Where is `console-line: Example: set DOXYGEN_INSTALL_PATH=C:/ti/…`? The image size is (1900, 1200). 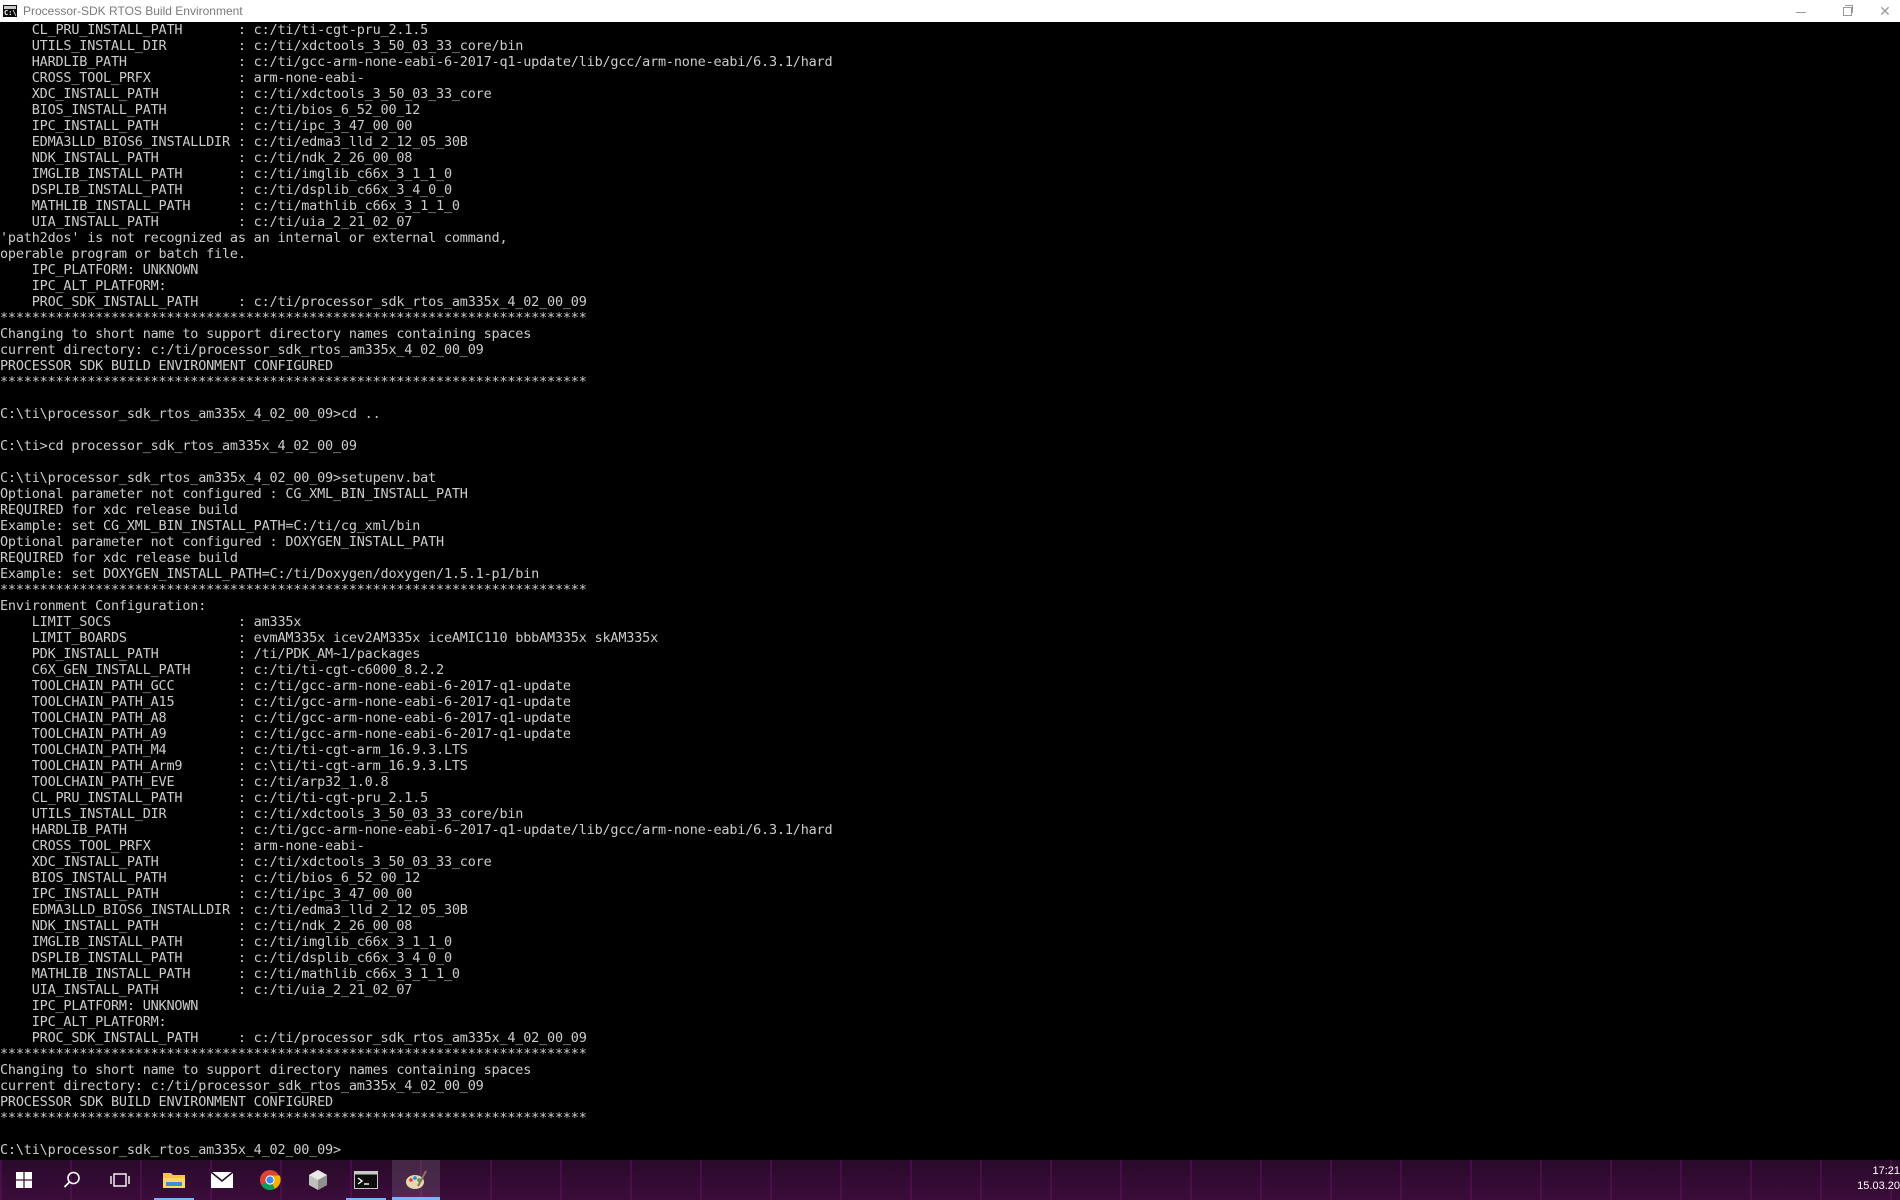 console-line: Example: set DOXYGEN_INSTALL_PATH=C:/ti/… is located at coordinates (270, 574).